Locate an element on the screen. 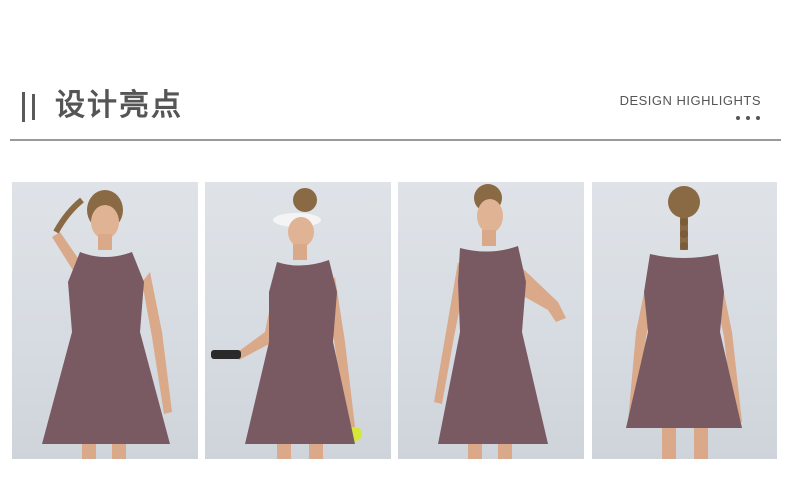 This screenshot has width=790, height=484. model-front-illustration is located at coordinates (107, 324).